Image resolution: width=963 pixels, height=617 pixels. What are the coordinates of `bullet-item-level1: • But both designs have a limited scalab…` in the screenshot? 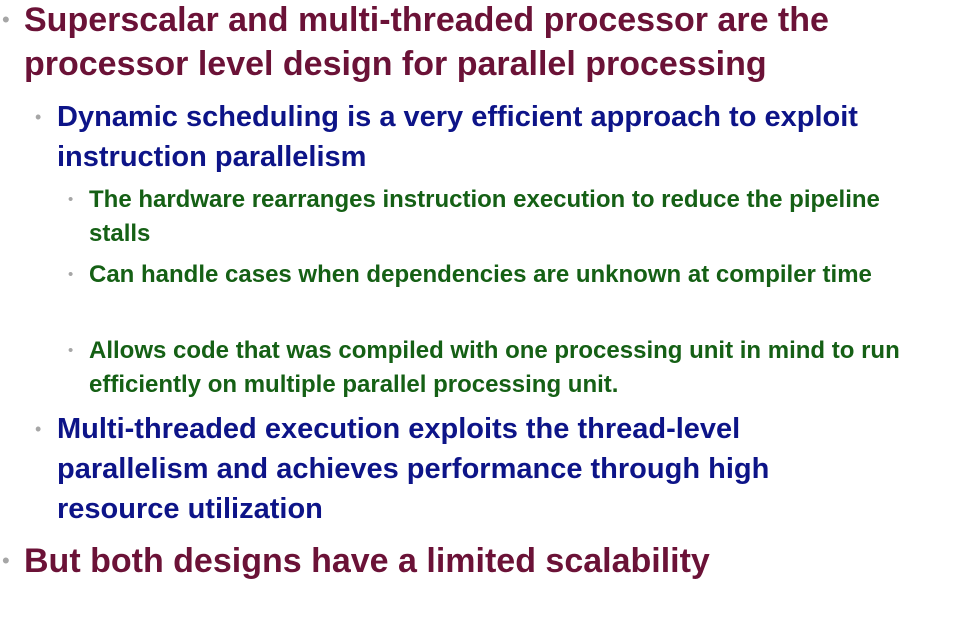 It's located at (480, 561).